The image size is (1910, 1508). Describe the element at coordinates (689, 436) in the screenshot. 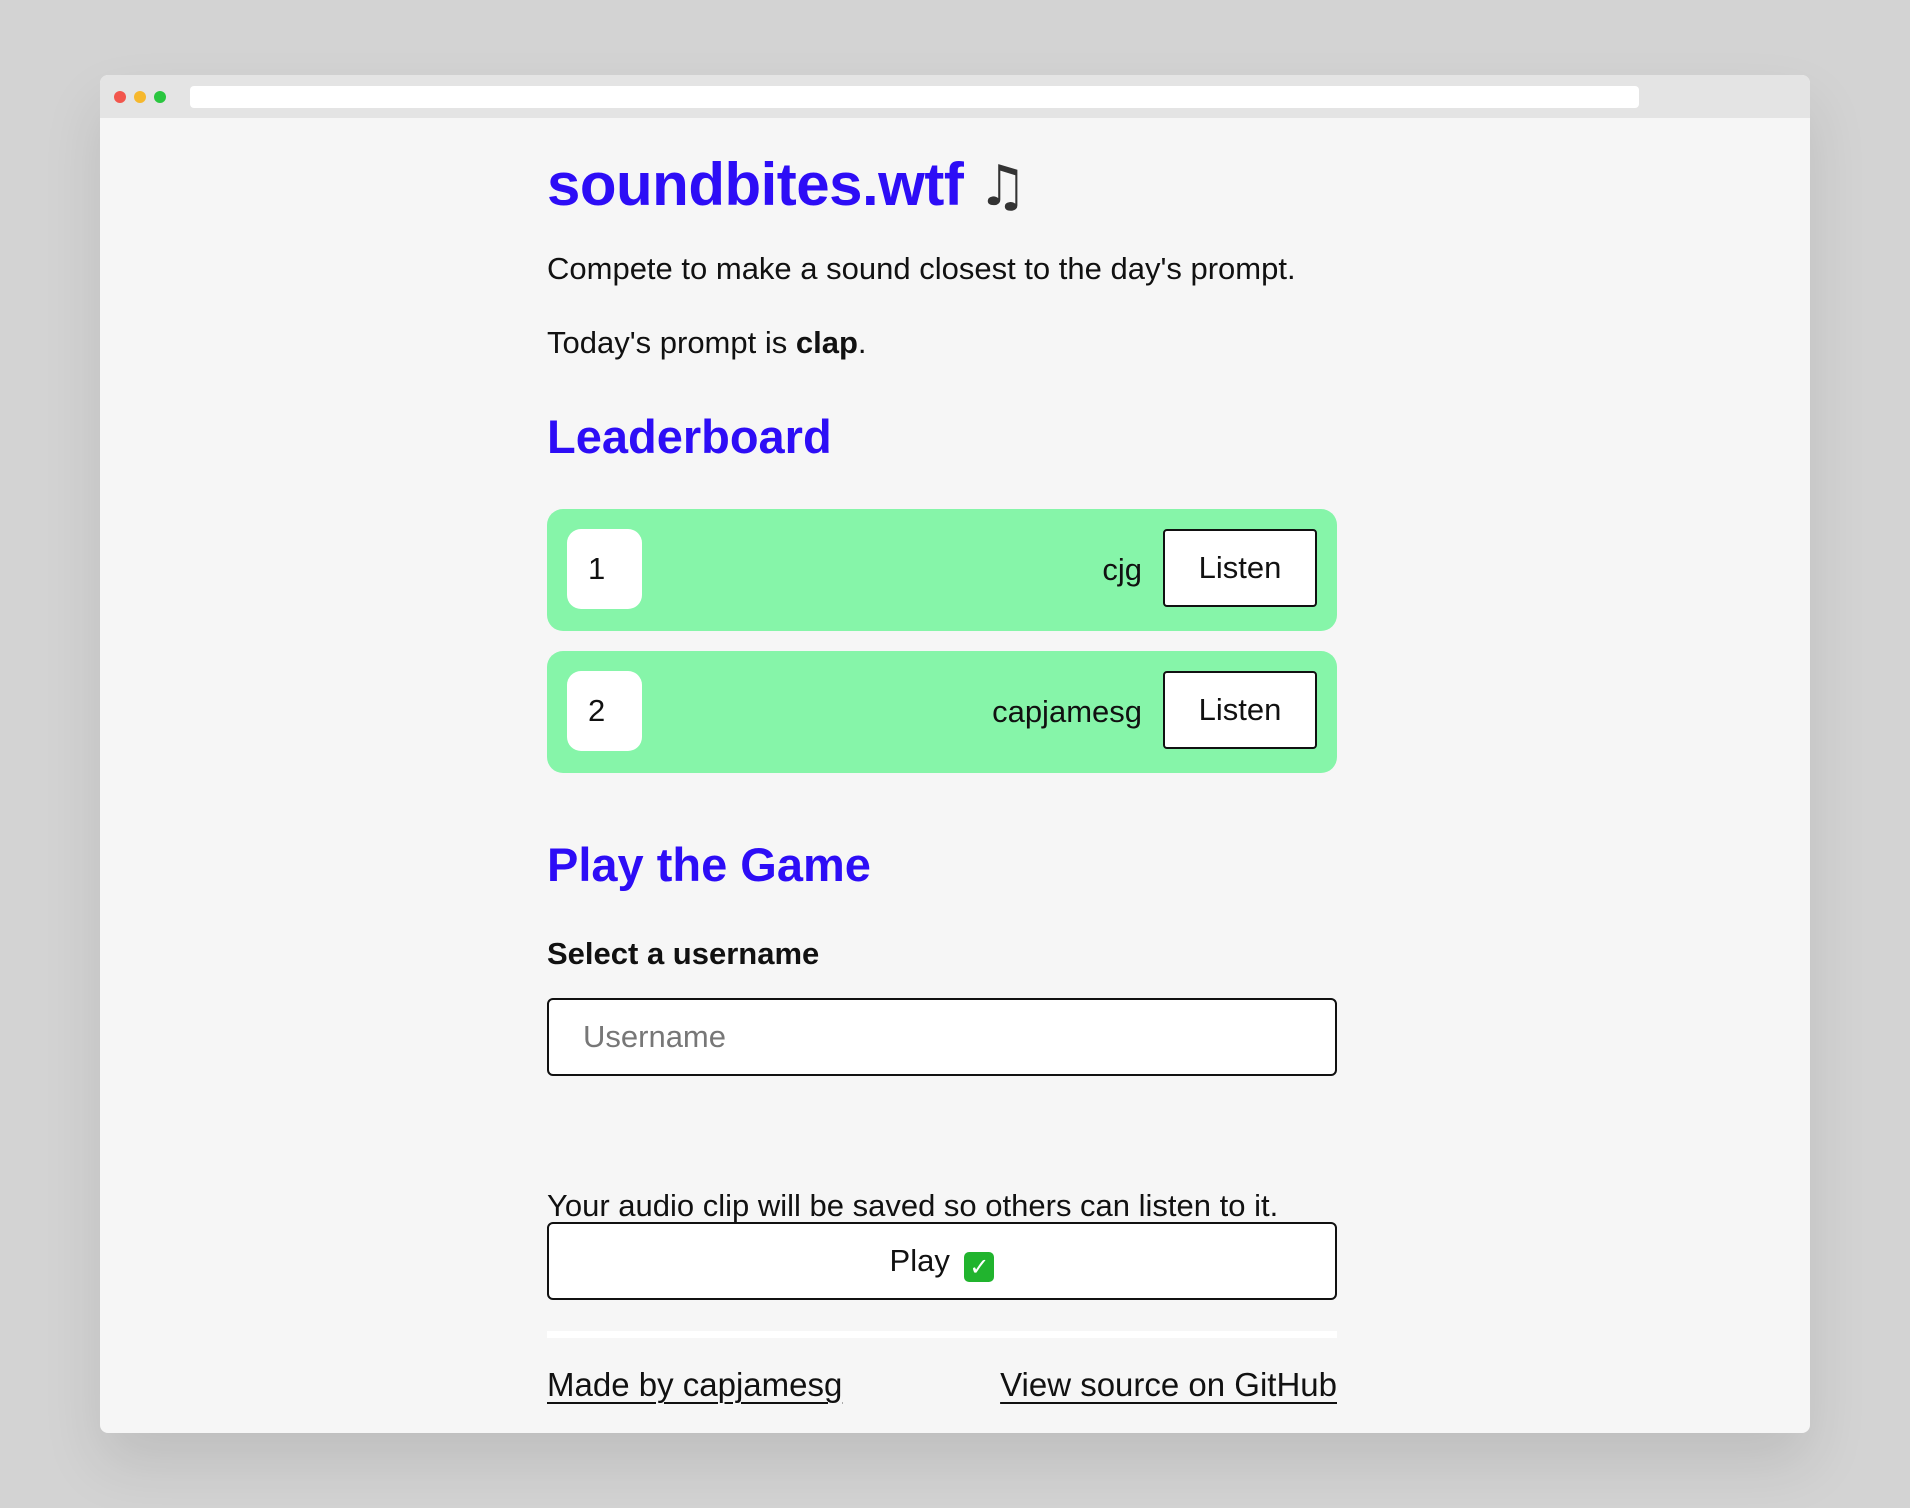

I see `leaderboard-heading: Leaderboard` at that location.